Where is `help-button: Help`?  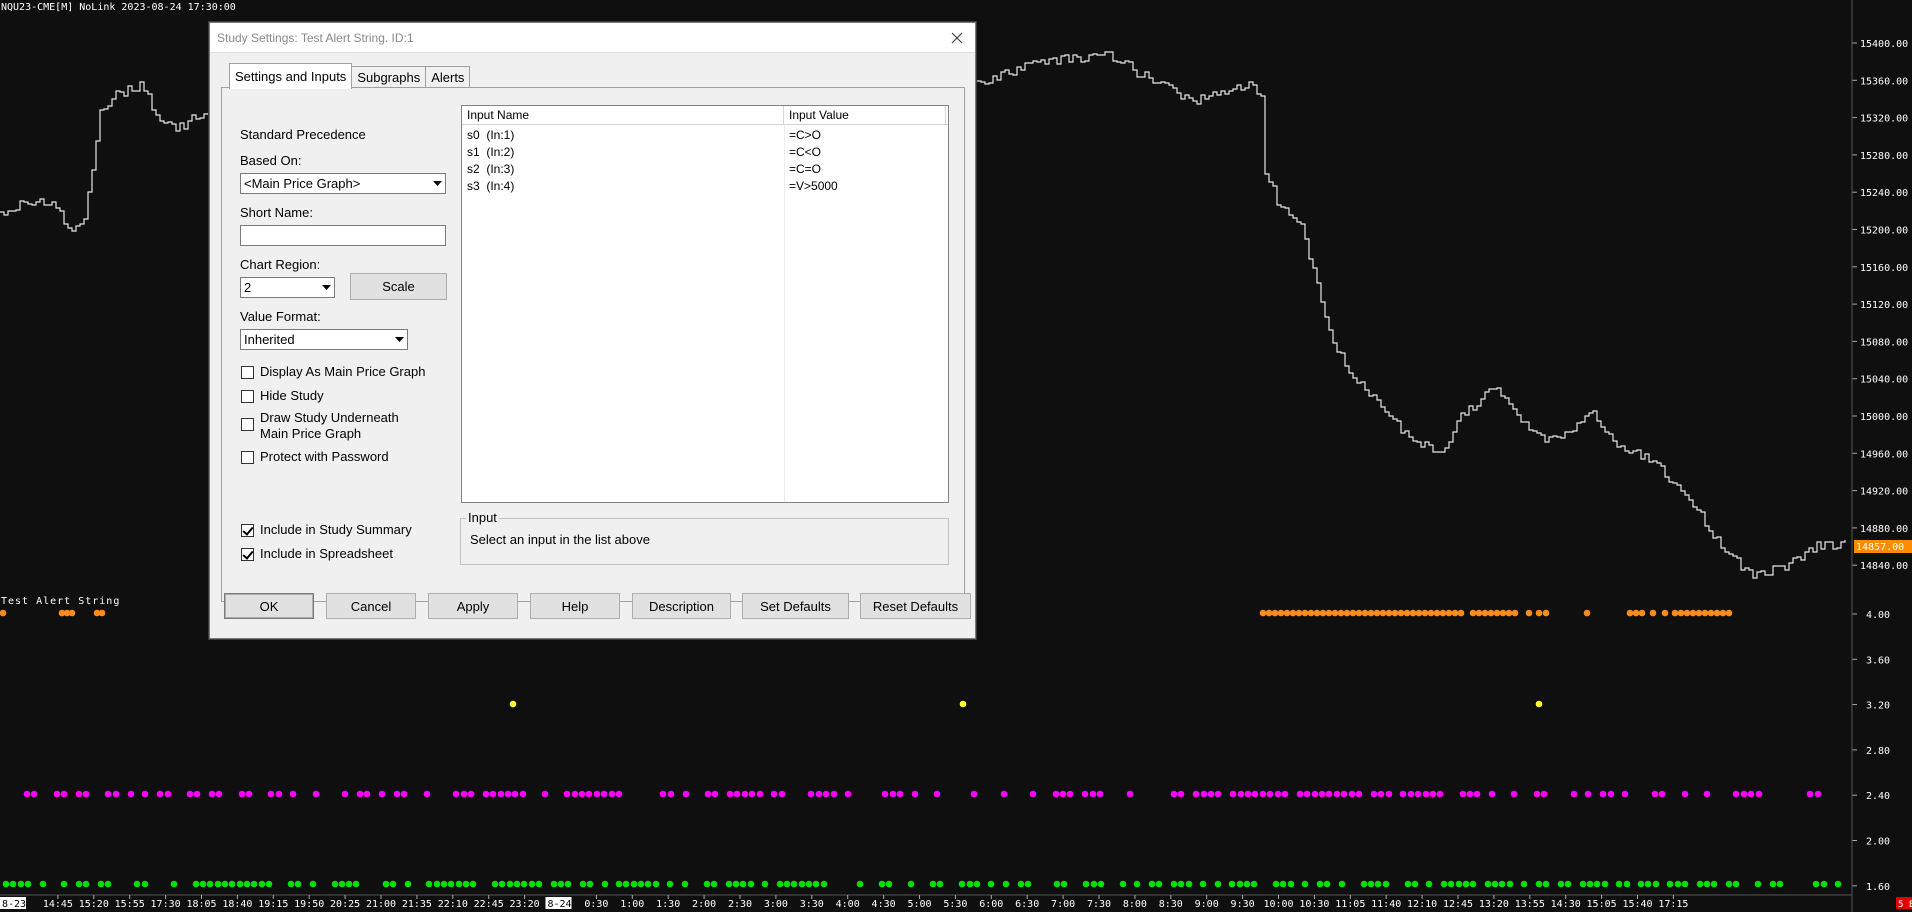
help-button: Help is located at coordinates (575, 606).